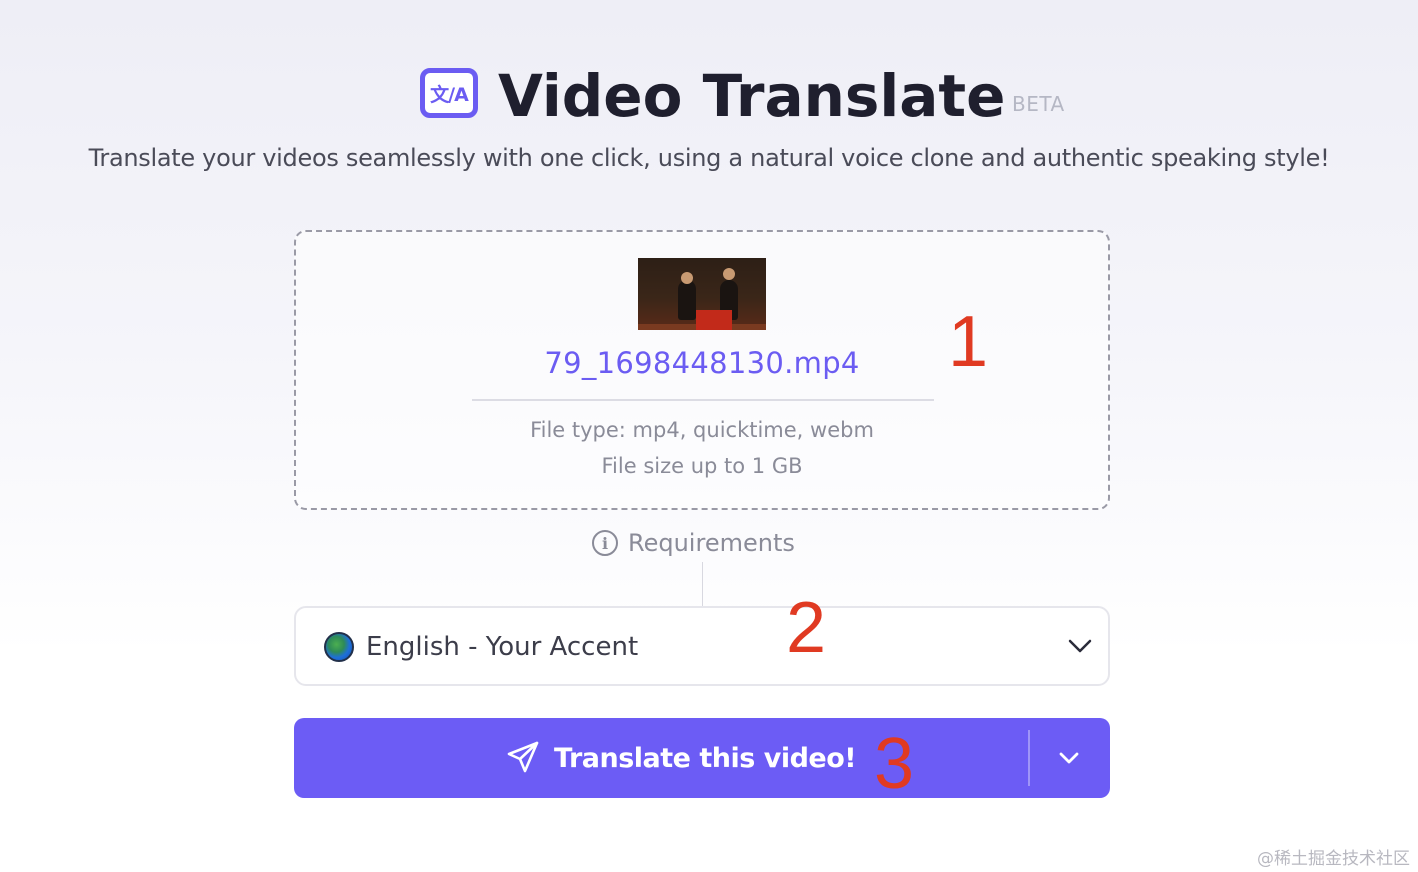  What do you see at coordinates (702, 646) in the screenshot?
I see `language-select: English - Your Accent` at bounding box center [702, 646].